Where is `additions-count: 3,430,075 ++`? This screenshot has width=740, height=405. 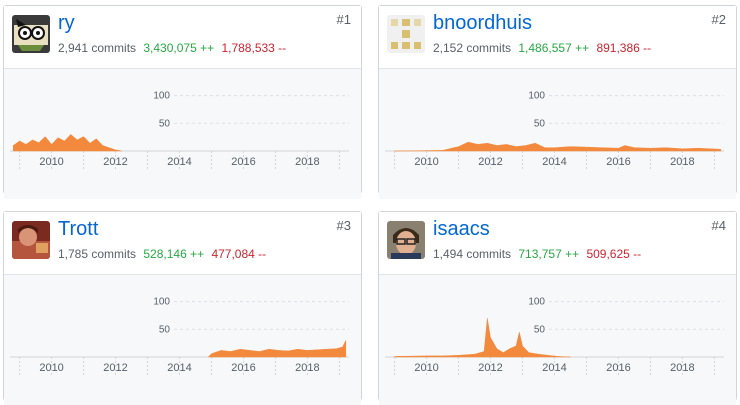
additions-count: 3,430,075 ++ is located at coordinates (179, 48).